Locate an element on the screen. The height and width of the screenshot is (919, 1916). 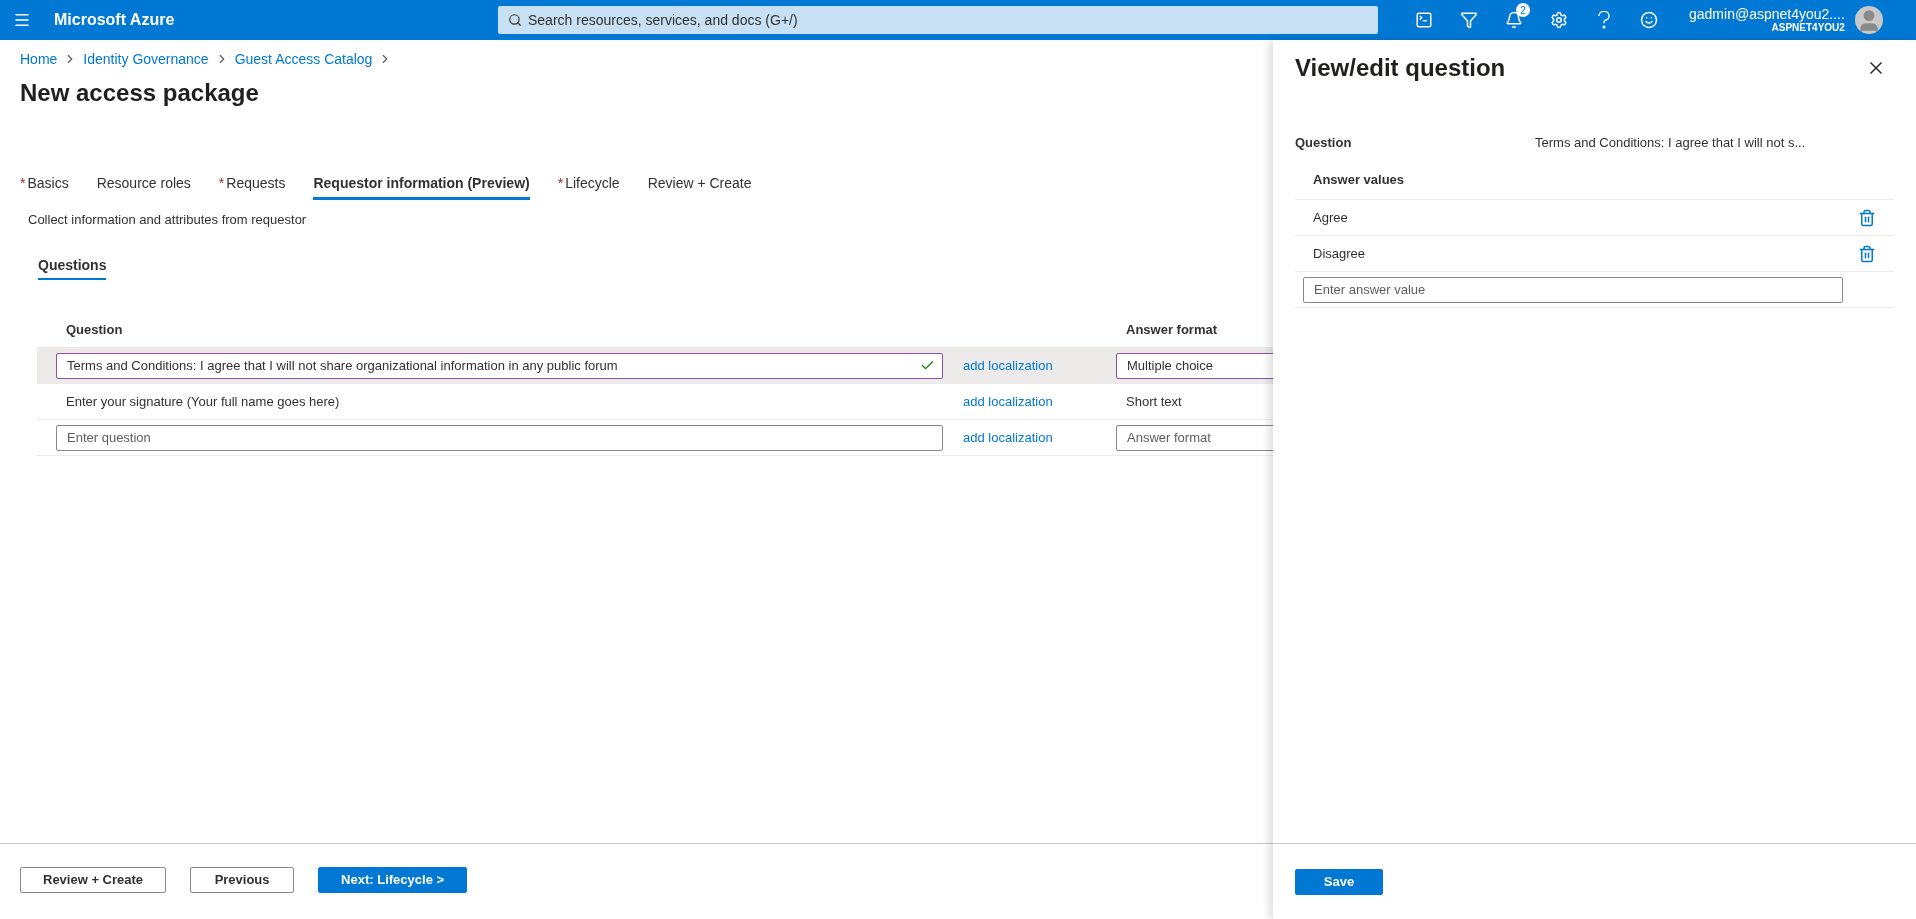
settings-icon is located at coordinates (1559, 20).